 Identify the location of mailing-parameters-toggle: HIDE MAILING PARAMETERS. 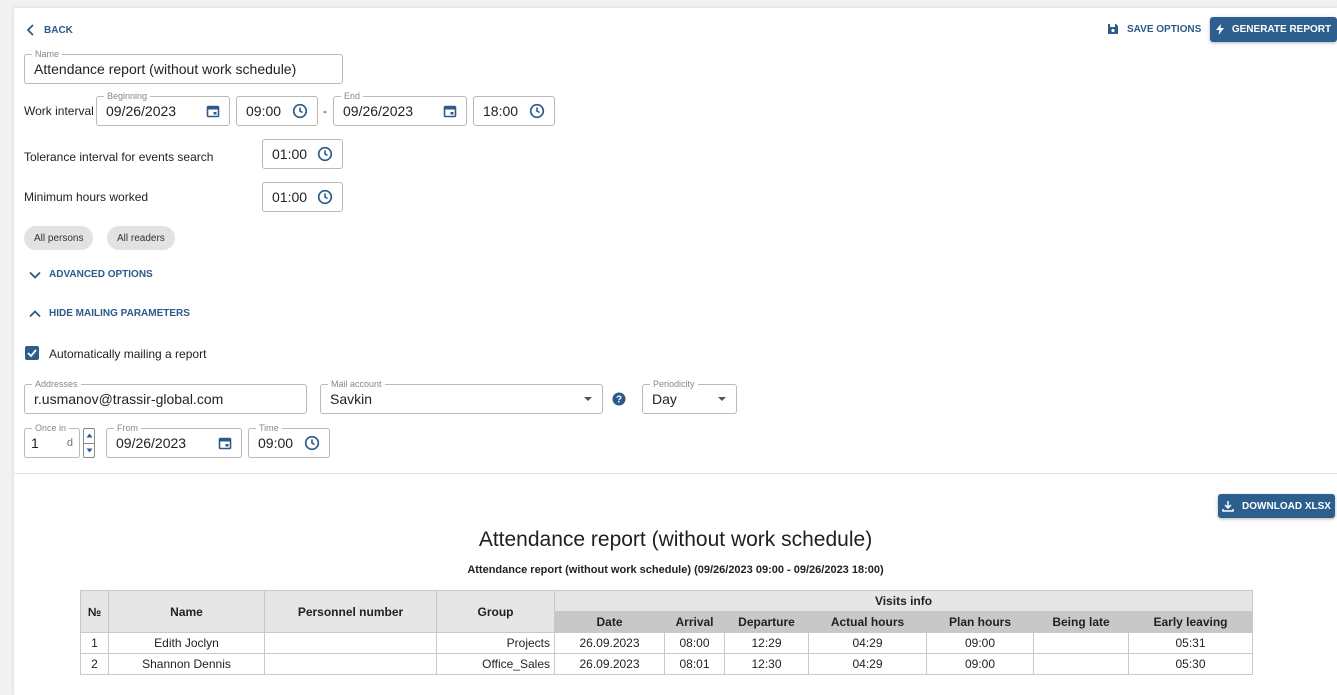
(109, 313).